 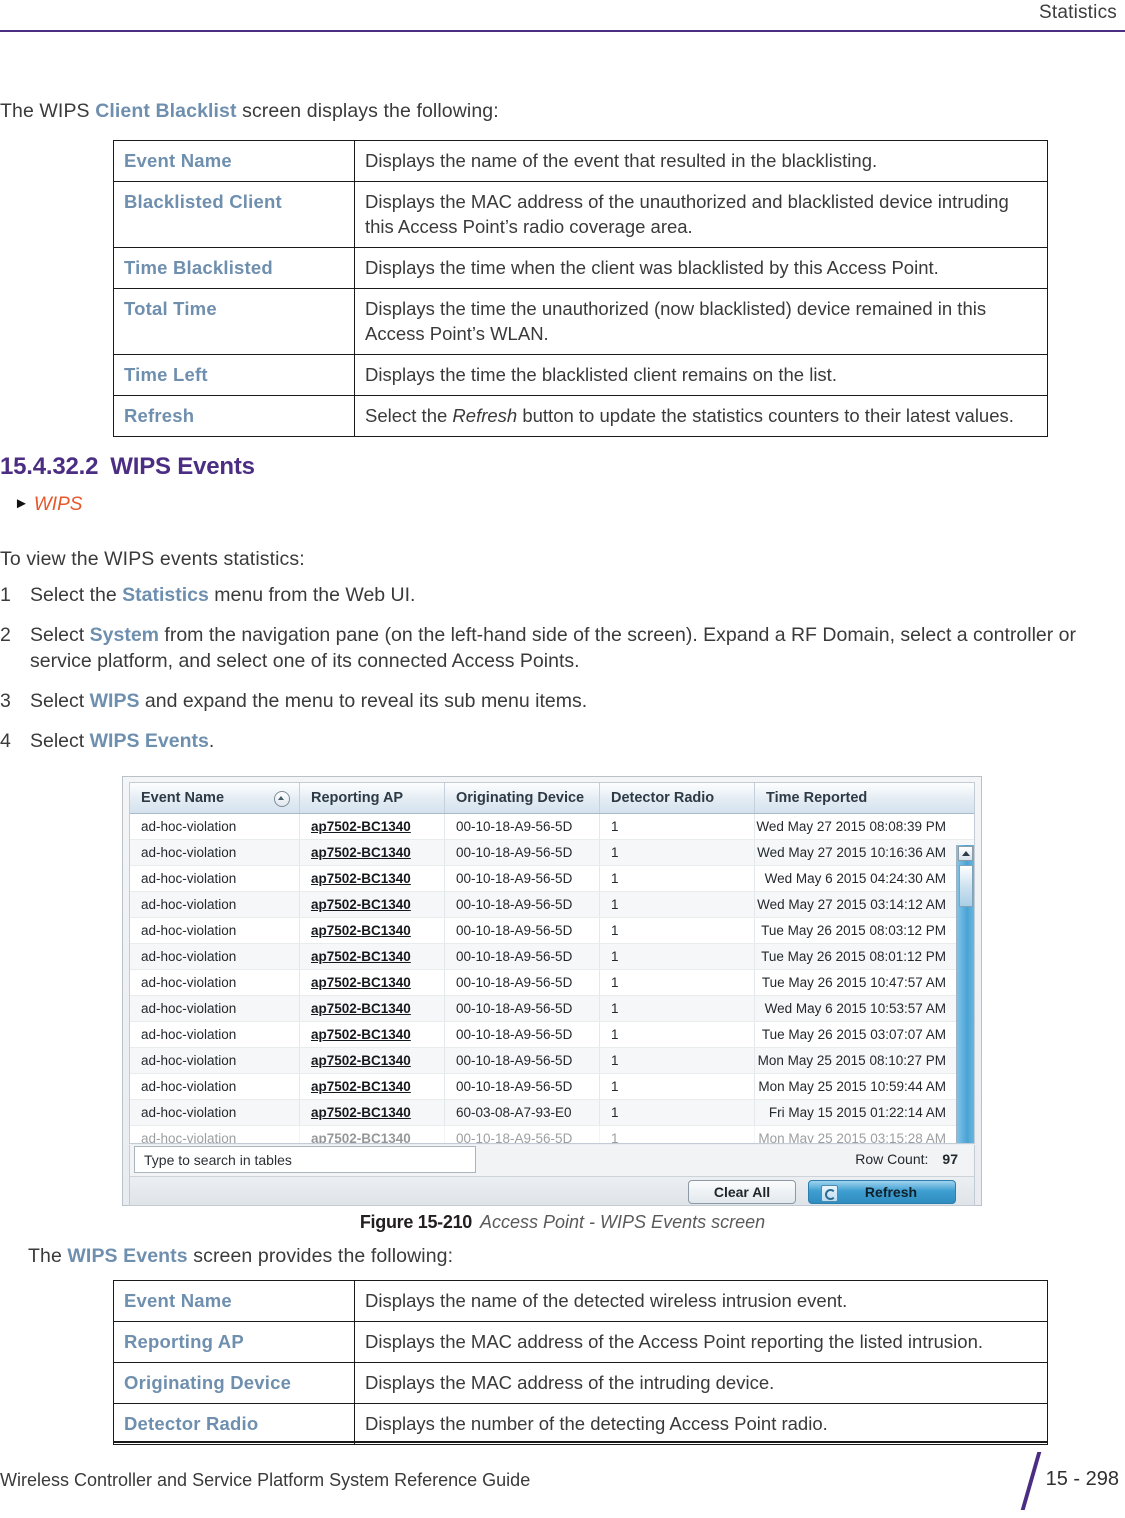 I want to click on column-header-label: Originating Device, so click(x=520, y=798).